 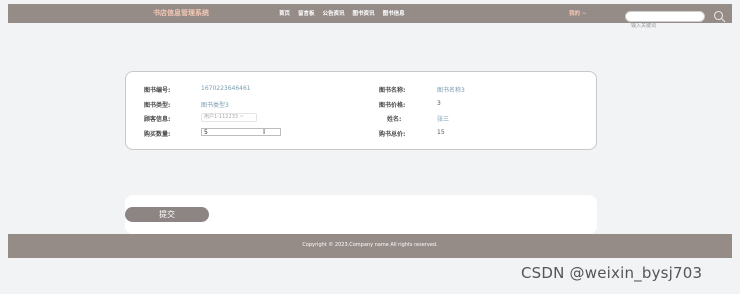 I want to click on search-input, so click(x=664, y=26).